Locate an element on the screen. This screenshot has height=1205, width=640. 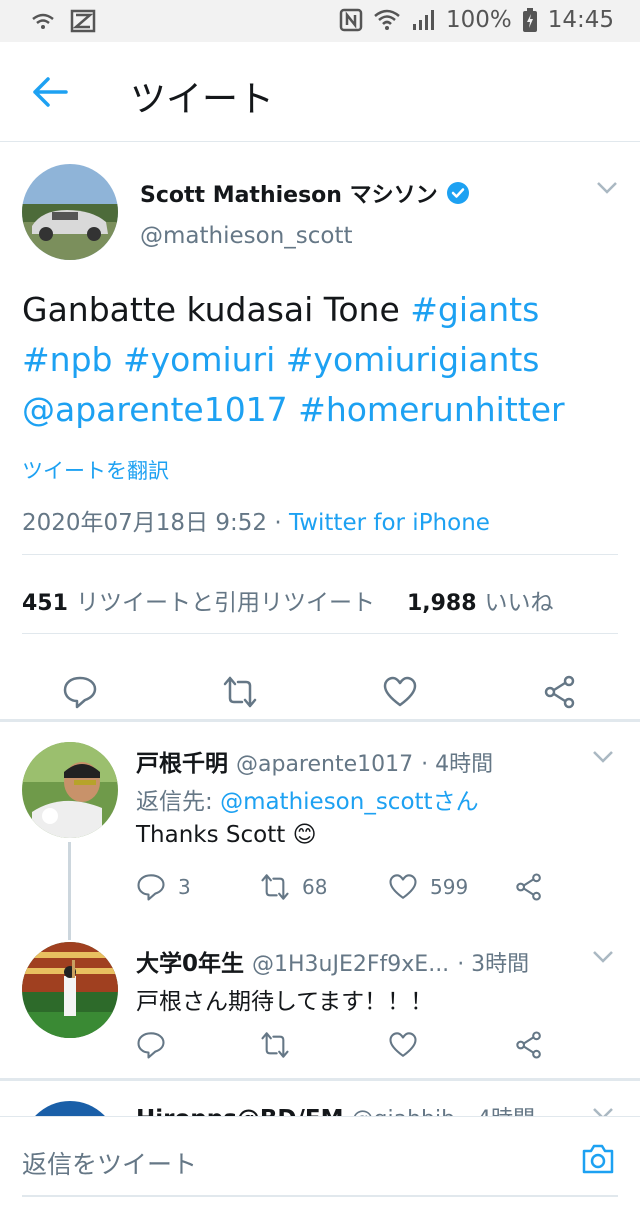
signal-icon is located at coordinates (423, 20).